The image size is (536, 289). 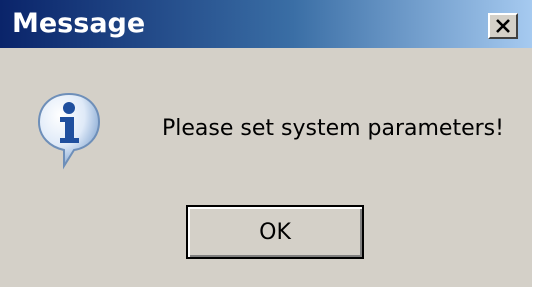 I want to click on ok-button: OK, so click(x=275, y=232).